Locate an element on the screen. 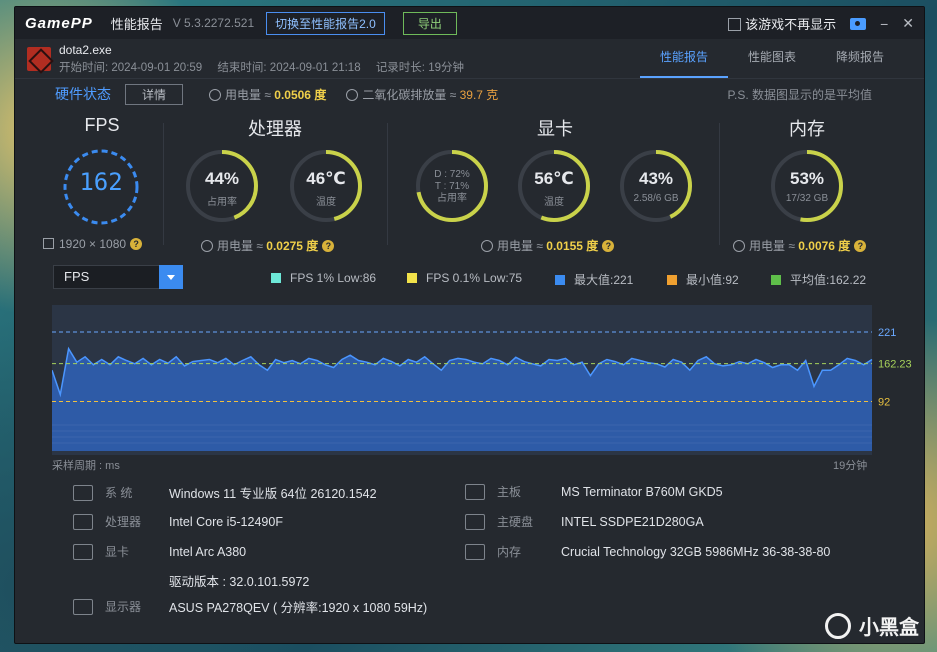  cpu-row: 处理器 Intel Core i5-12490F is located at coordinates (178, 521).